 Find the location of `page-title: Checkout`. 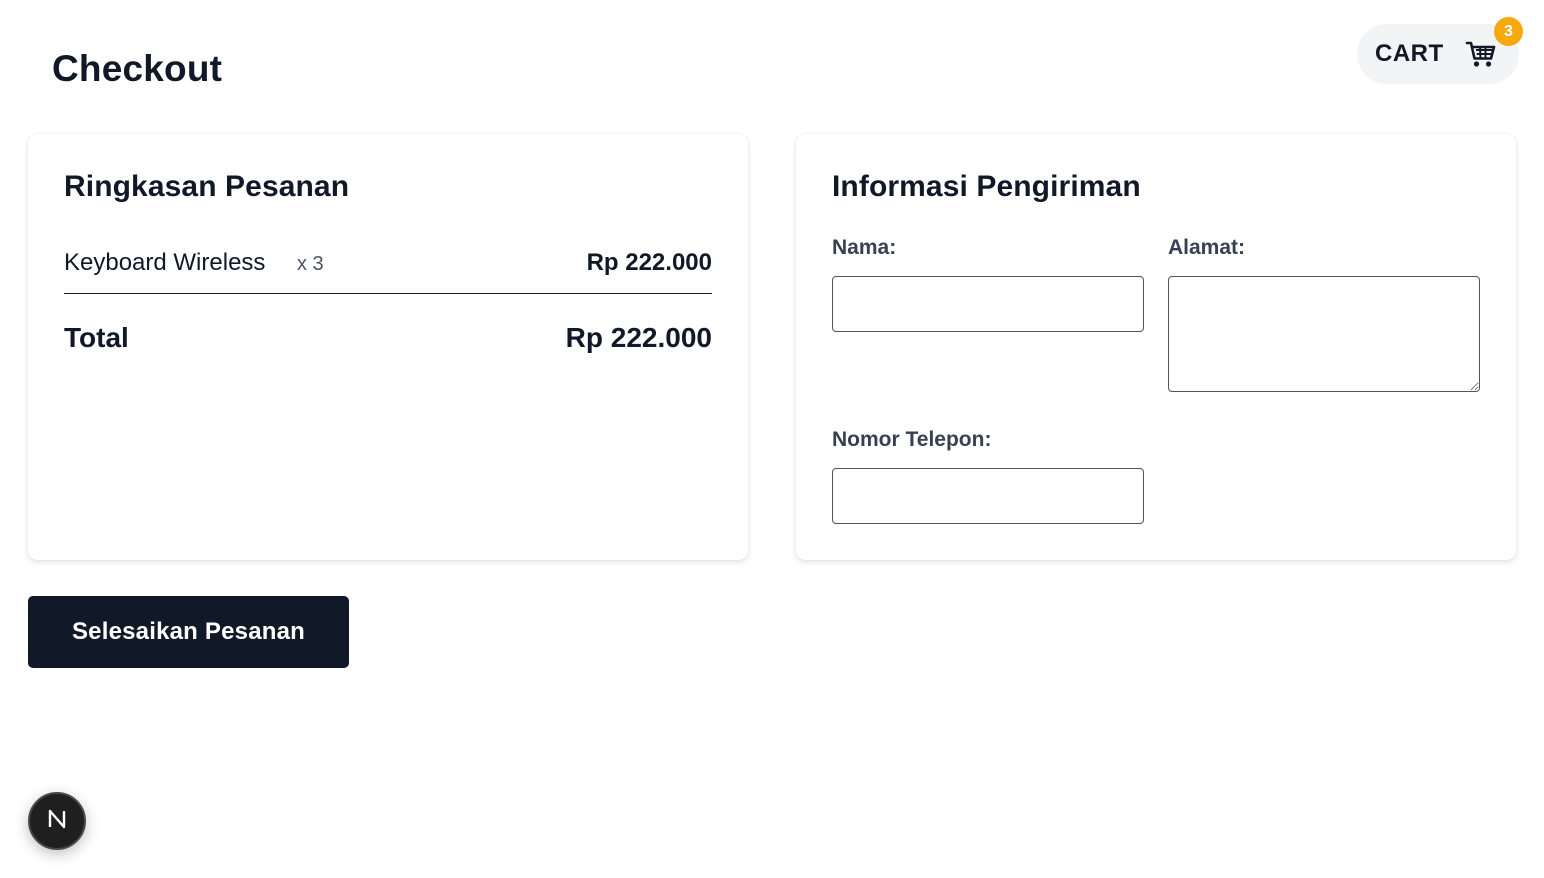

page-title: Checkout is located at coordinates (137, 68).